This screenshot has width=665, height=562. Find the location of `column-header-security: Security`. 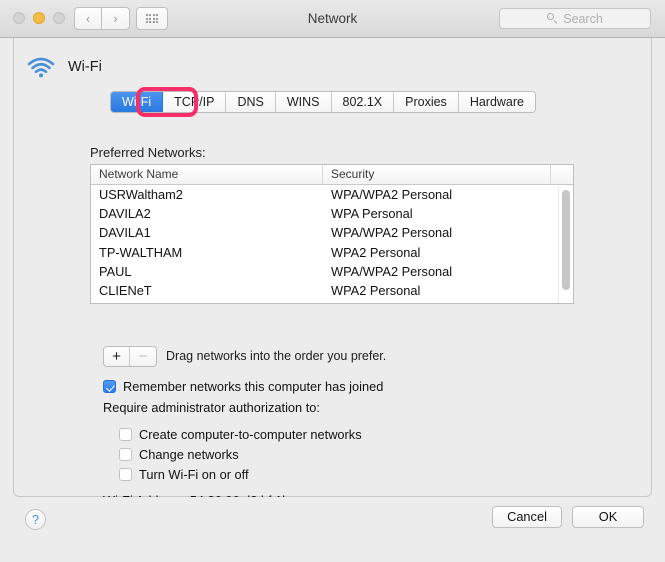

column-header-security: Security is located at coordinates (437, 174).